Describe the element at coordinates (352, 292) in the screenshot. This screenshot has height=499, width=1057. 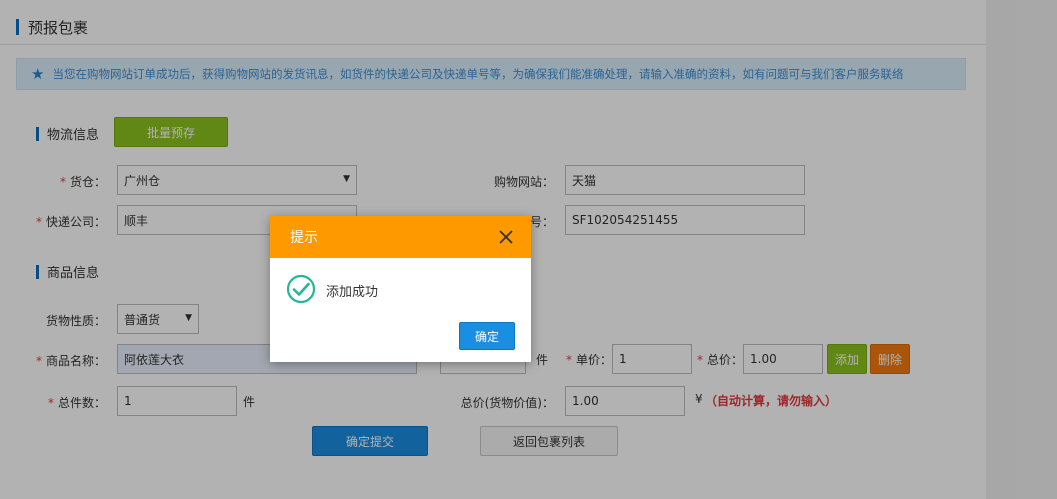
I see `dialog-message: 添加成功` at that location.